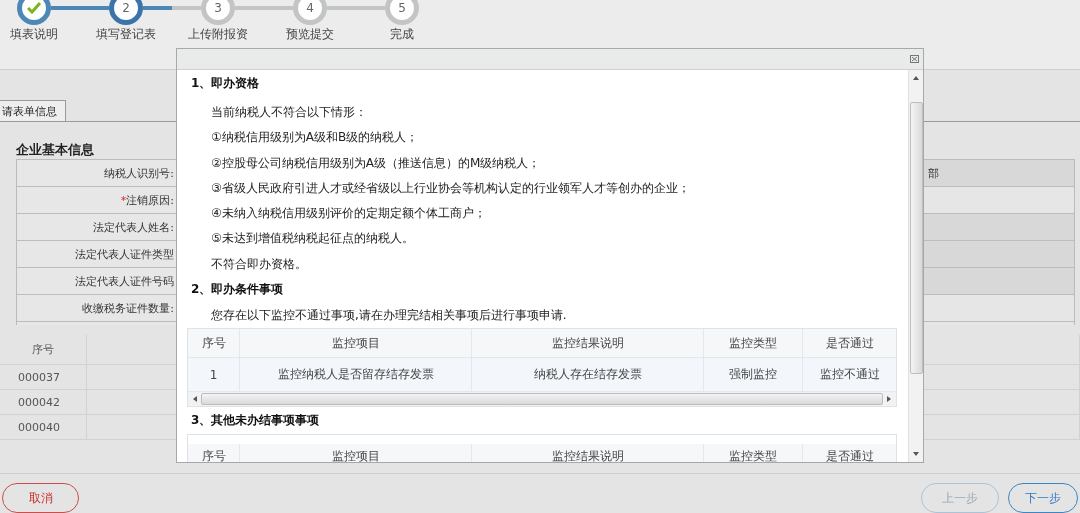 Image resolution: width=1080 pixels, height=513 pixels. What do you see at coordinates (43, 427) in the screenshot?
I see `table-cell: 000040` at bounding box center [43, 427].